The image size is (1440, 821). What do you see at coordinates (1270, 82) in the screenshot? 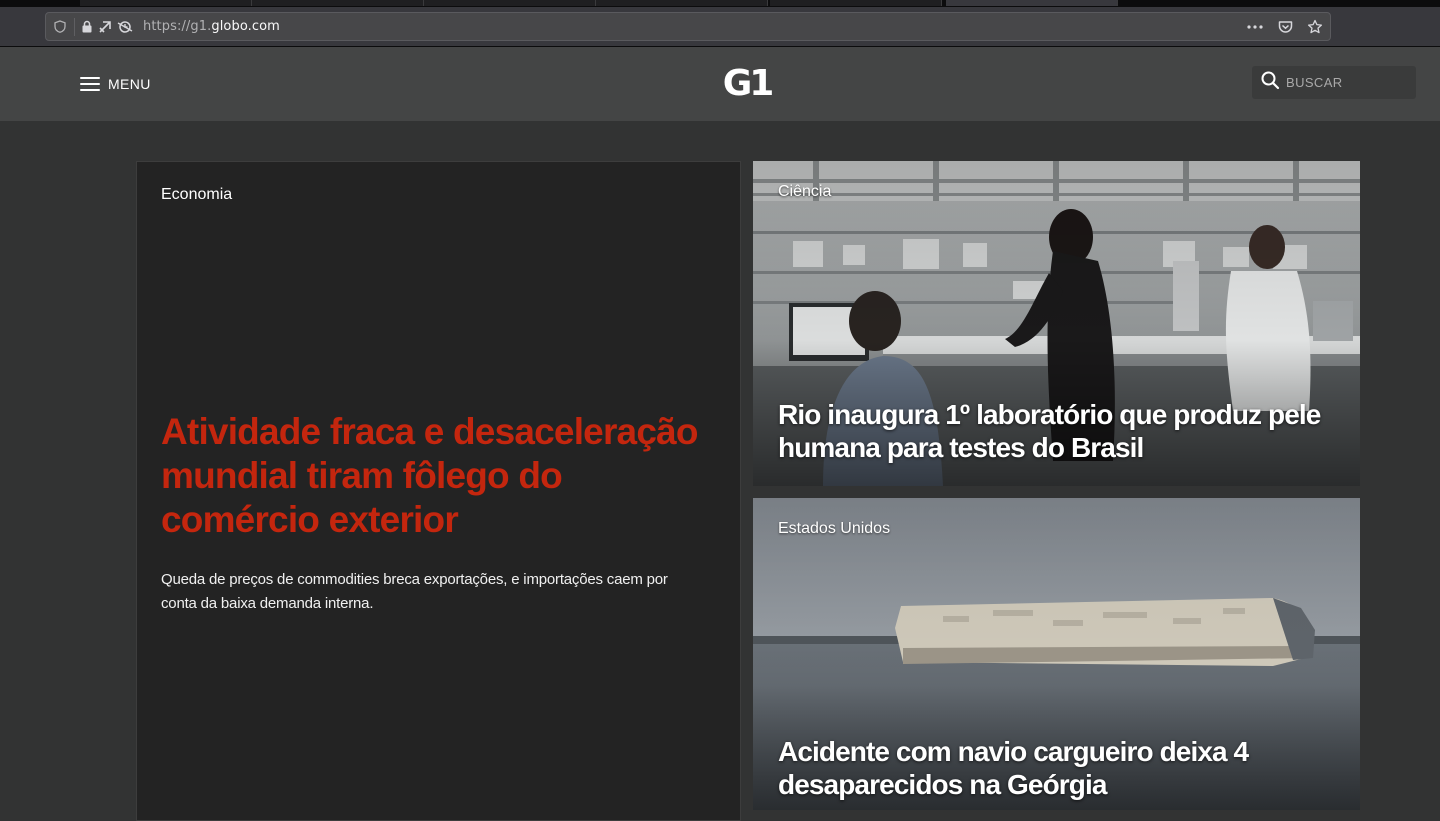
I see `search-icon` at bounding box center [1270, 82].